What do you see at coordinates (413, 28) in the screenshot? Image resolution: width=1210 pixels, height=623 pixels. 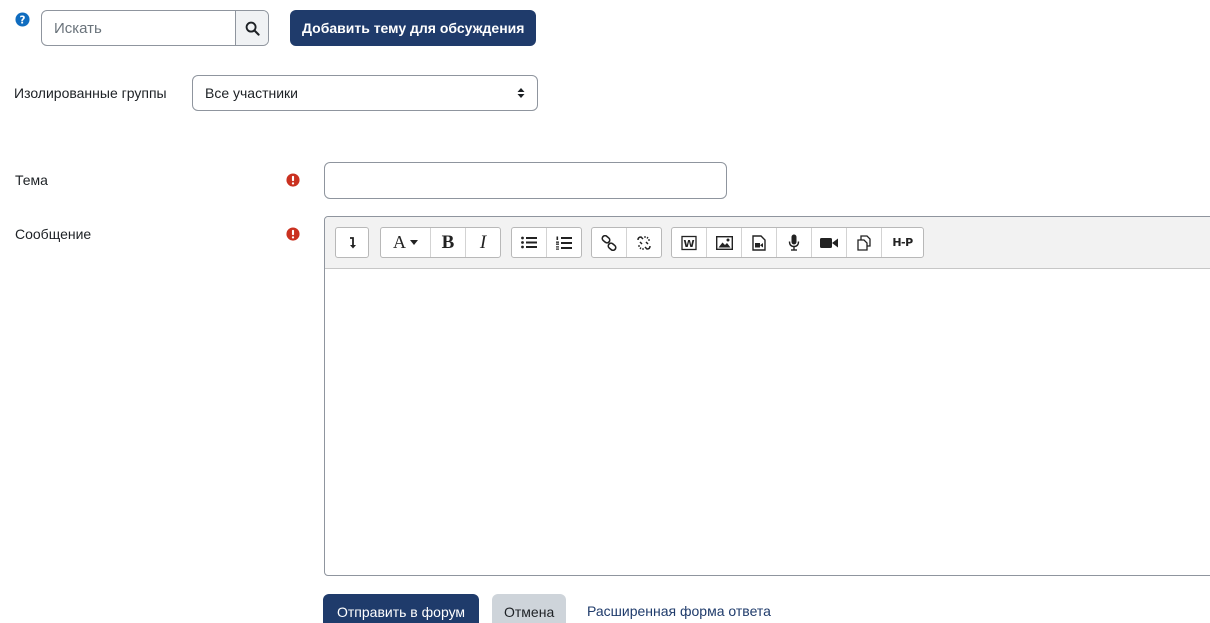 I see `add-discussion-button: Добавить тему для обсуждения` at bounding box center [413, 28].